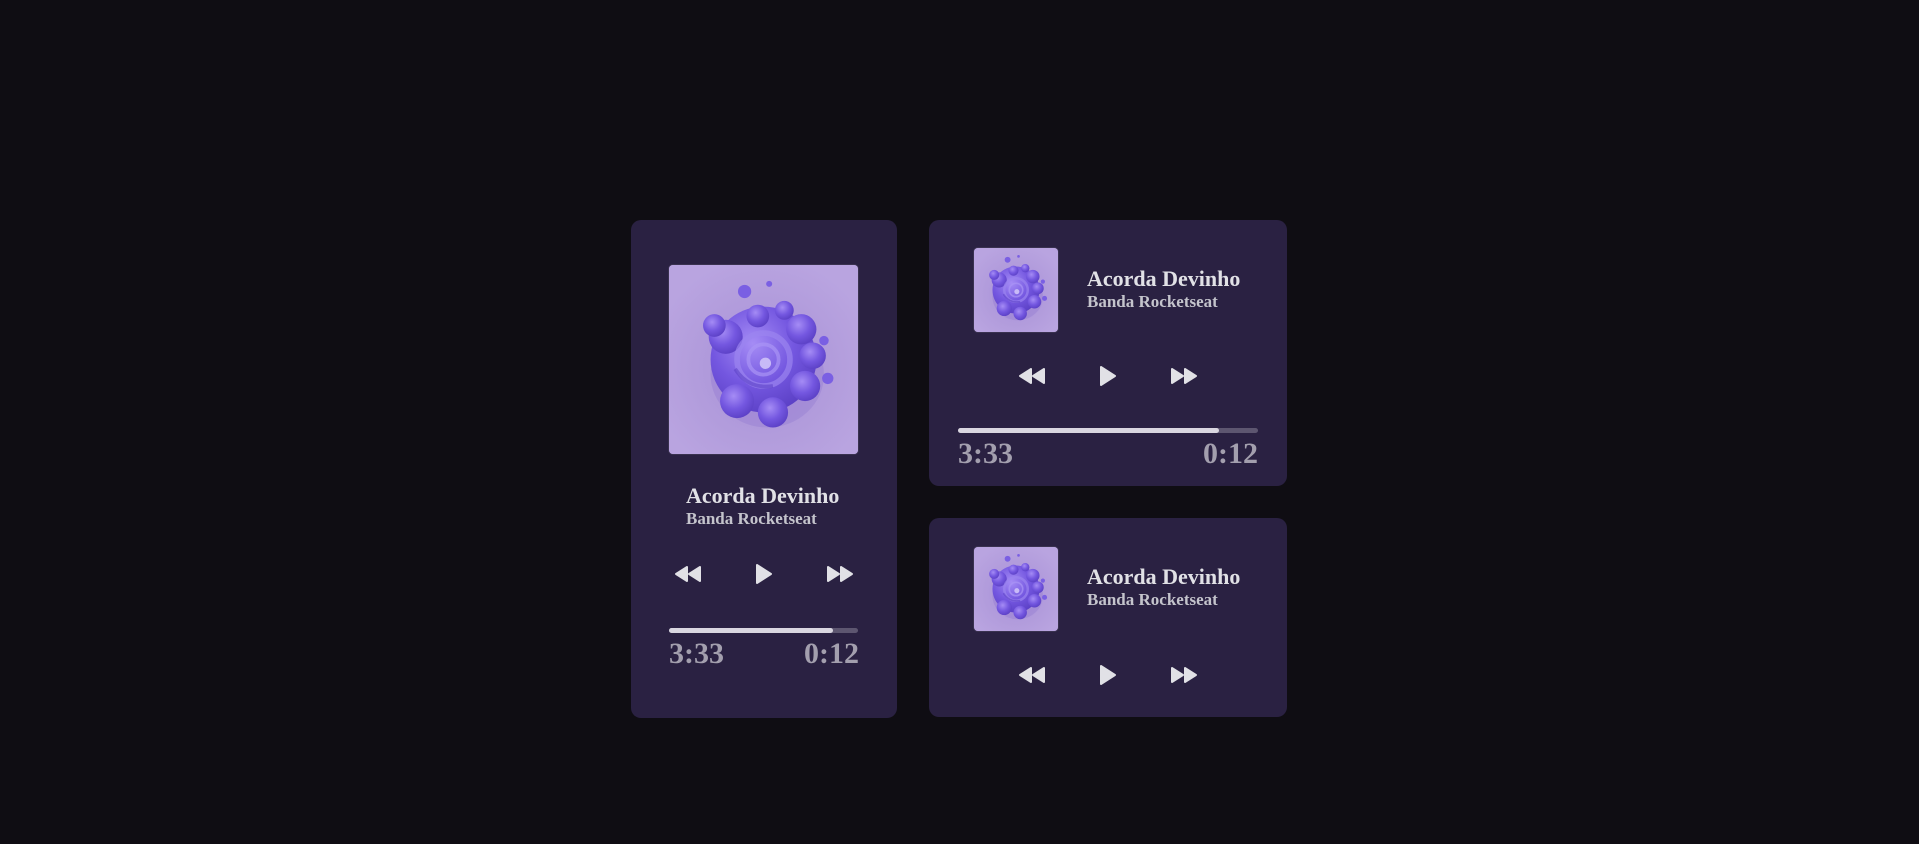 Image resolution: width=1919 pixels, height=844 pixels. I want to click on player-card-mini: Acorda Devinho Banda Rocketseat, so click(1108, 617).